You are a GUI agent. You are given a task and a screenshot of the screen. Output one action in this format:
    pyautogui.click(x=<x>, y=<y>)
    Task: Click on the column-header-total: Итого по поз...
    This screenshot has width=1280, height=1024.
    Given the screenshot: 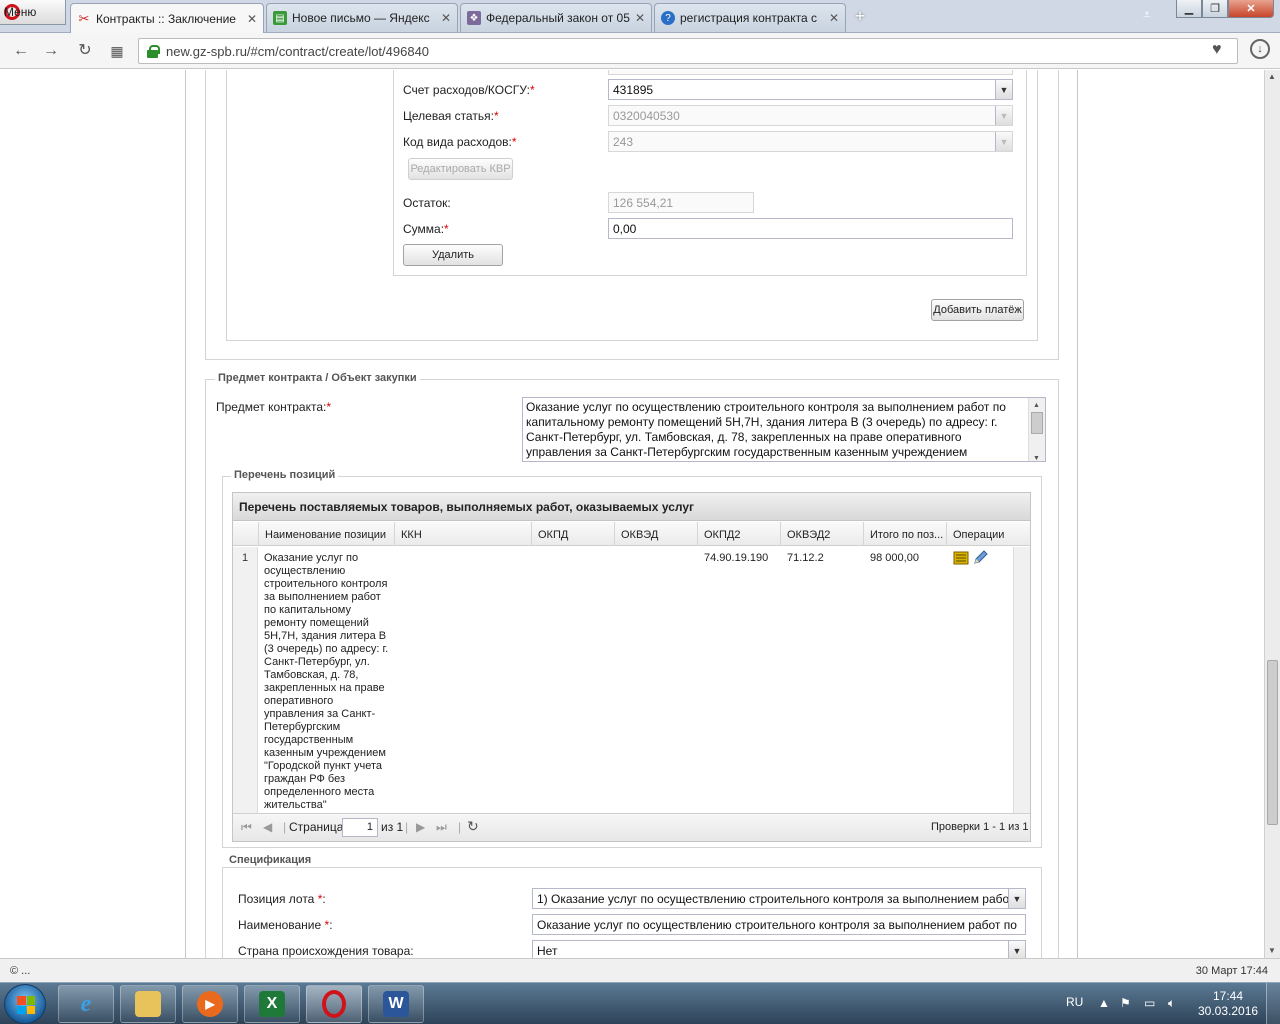 What is the action you would take?
    pyautogui.click(x=905, y=534)
    